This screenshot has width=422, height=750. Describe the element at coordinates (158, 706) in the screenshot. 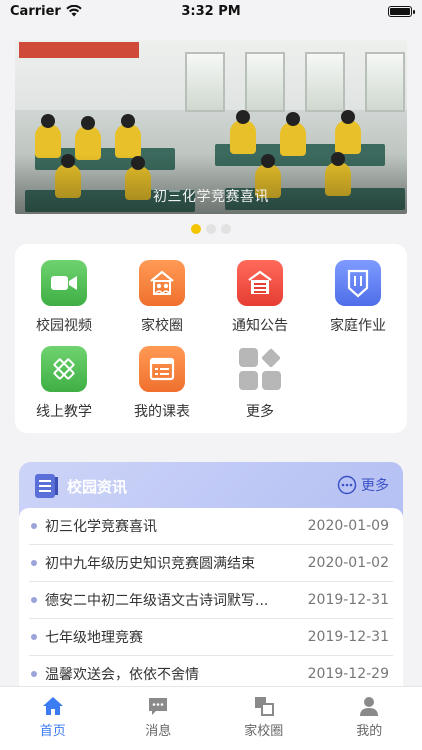

I see `message-icon` at that location.